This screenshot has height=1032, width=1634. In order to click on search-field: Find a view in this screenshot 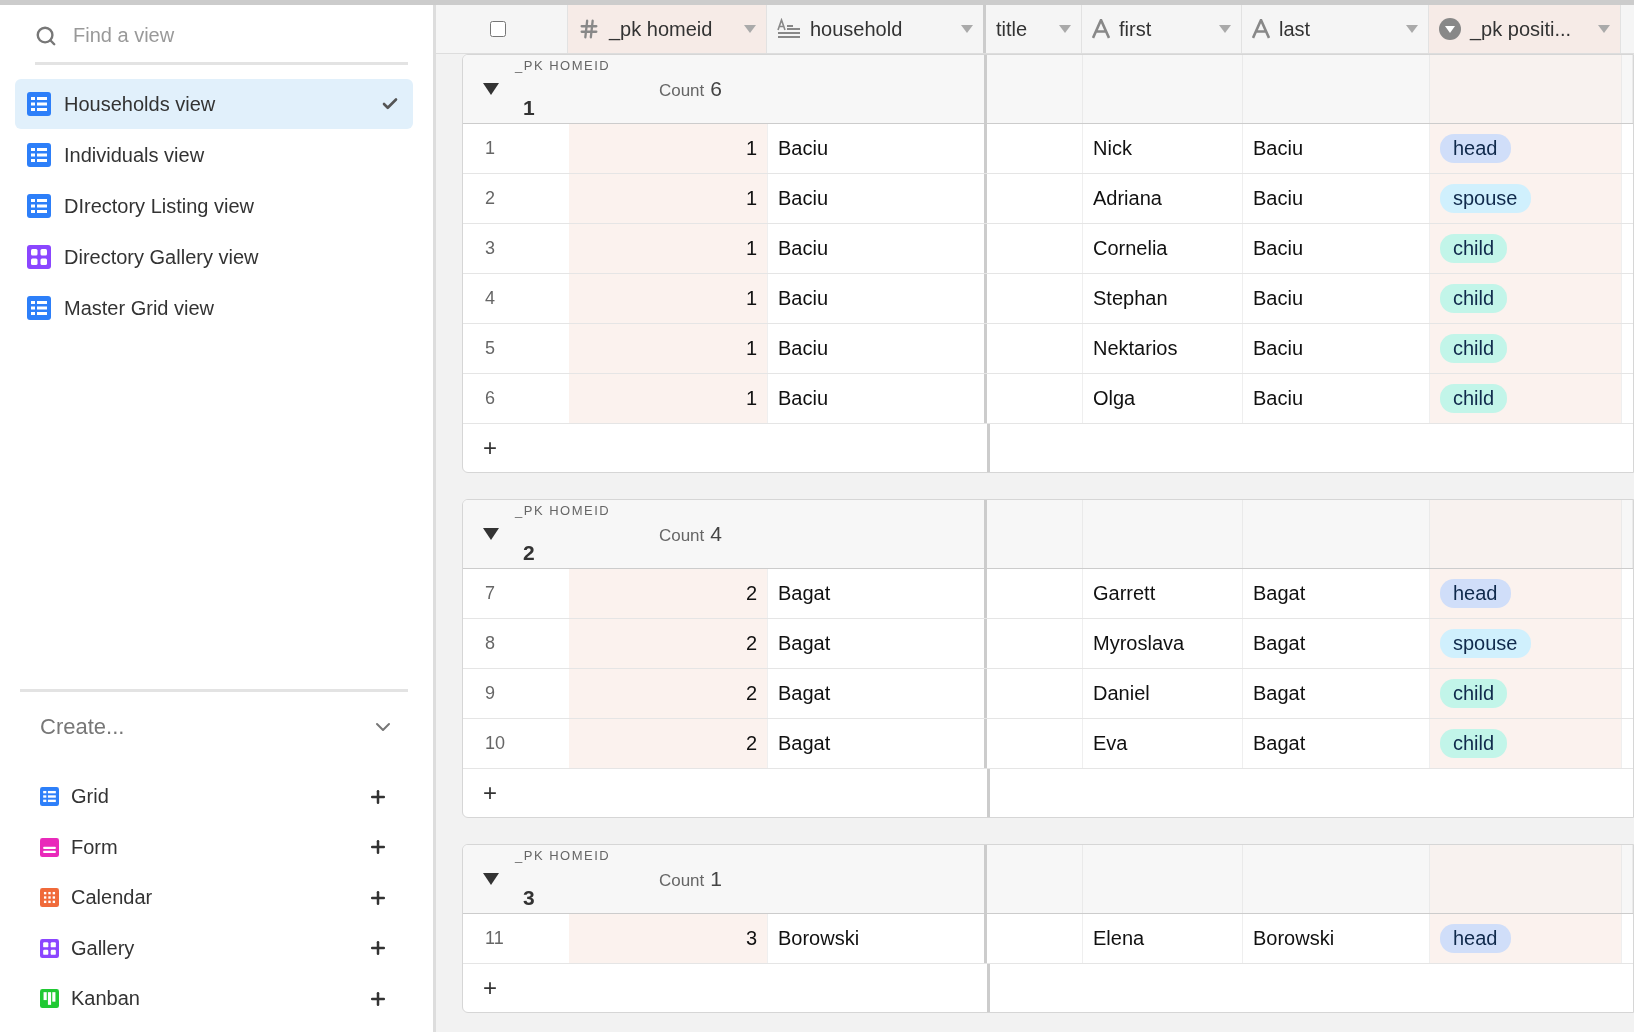, I will do `click(239, 35)`.